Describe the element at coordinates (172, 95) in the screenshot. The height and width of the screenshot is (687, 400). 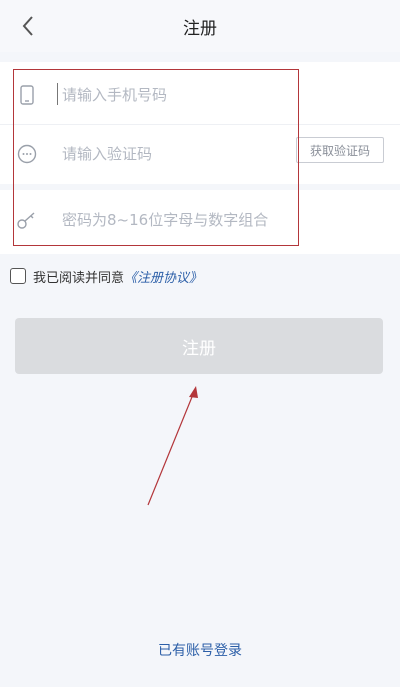
I see `phone-input` at that location.